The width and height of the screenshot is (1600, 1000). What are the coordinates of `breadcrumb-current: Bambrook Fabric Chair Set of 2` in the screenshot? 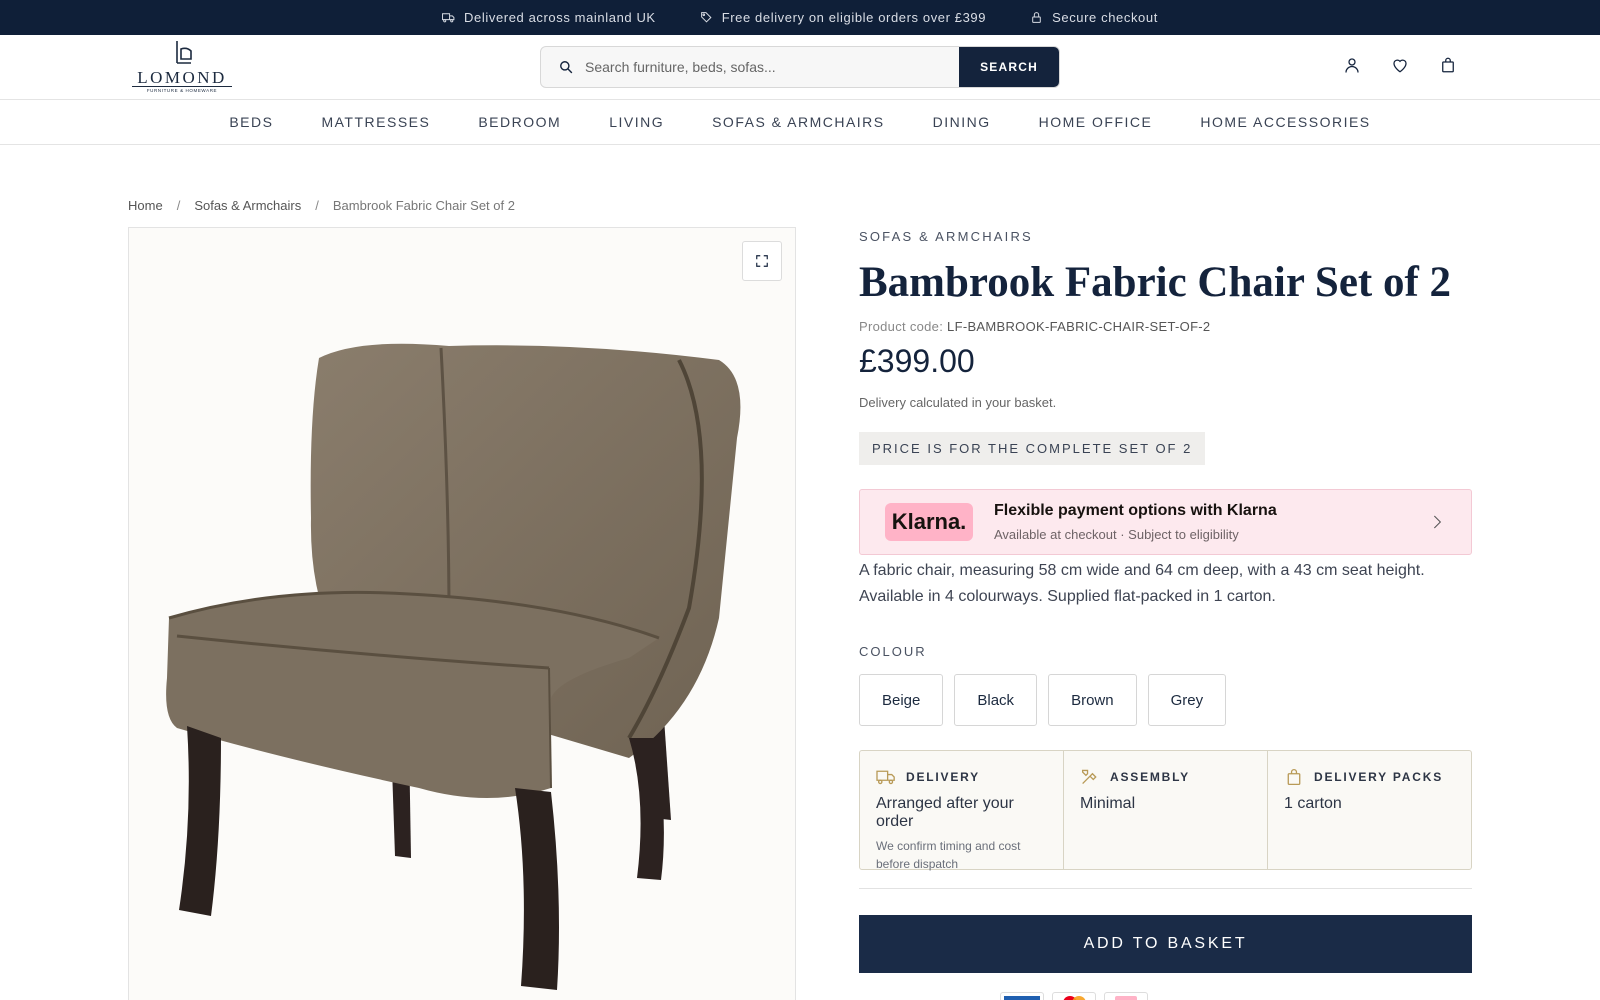 It's located at (423, 205).